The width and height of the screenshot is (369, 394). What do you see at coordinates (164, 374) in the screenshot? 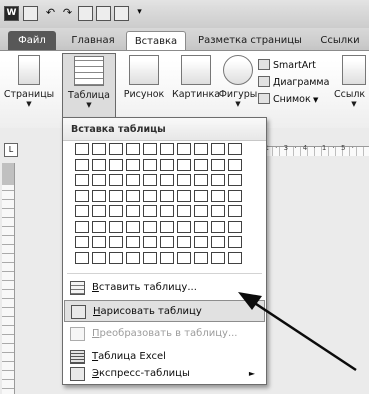
I see `menu-item-quick-tables: Экспресс-таблицы ►` at bounding box center [164, 374].